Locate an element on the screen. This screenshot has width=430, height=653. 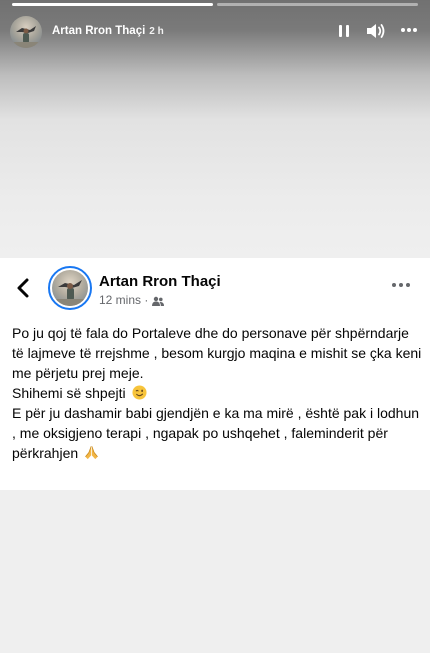
story-progress is located at coordinates (215, 4).